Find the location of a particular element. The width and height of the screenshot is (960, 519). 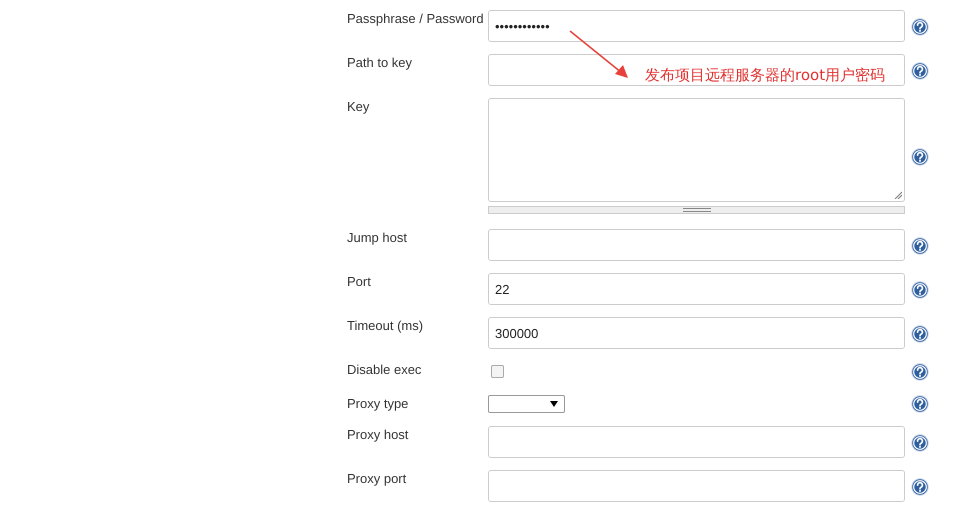

field-label: Path to key is located at coordinates (380, 62).